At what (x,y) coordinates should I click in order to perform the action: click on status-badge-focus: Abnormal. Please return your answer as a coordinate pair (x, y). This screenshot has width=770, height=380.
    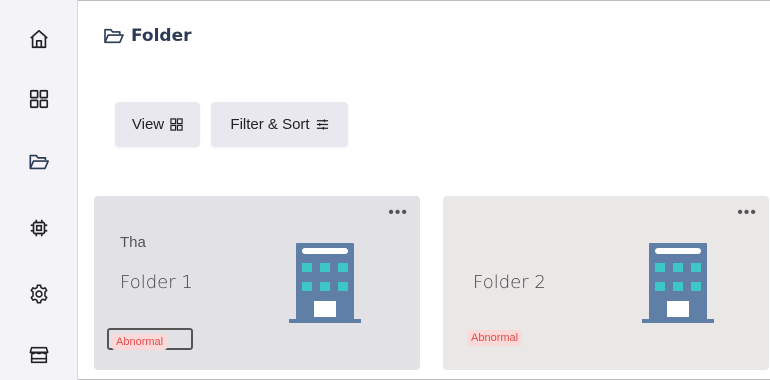
    Looking at the image, I should click on (150, 339).